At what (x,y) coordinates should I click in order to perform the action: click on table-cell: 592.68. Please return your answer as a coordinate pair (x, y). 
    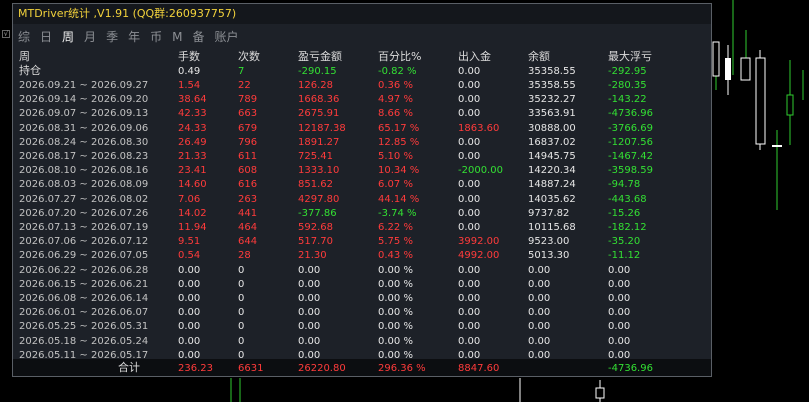
    Looking at the image, I should click on (315, 227).